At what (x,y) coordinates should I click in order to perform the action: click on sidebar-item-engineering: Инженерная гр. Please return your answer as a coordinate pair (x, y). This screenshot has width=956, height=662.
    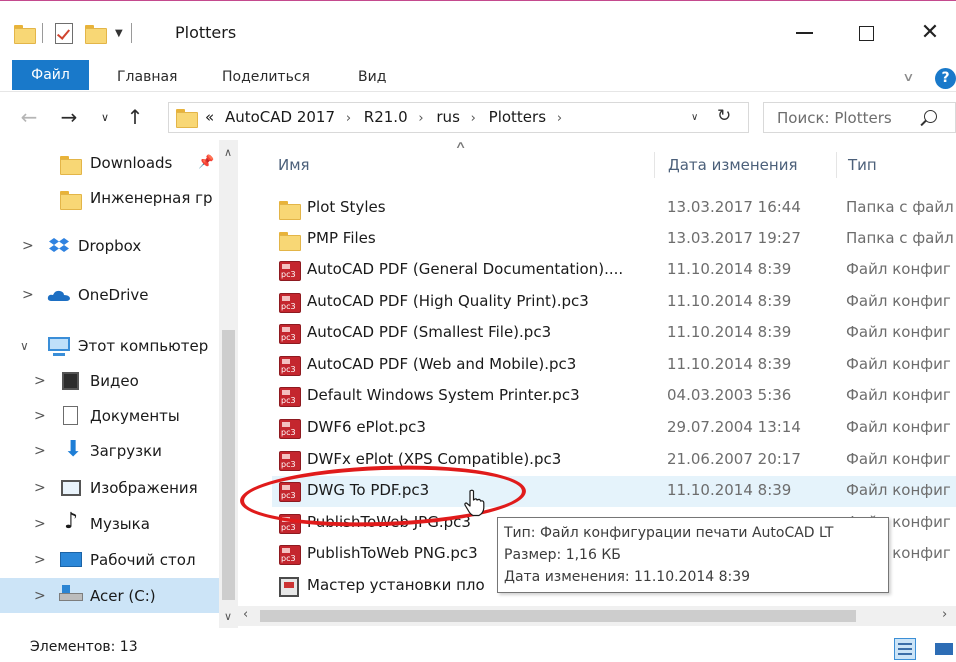
    Looking at the image, I should click on (109, 197).